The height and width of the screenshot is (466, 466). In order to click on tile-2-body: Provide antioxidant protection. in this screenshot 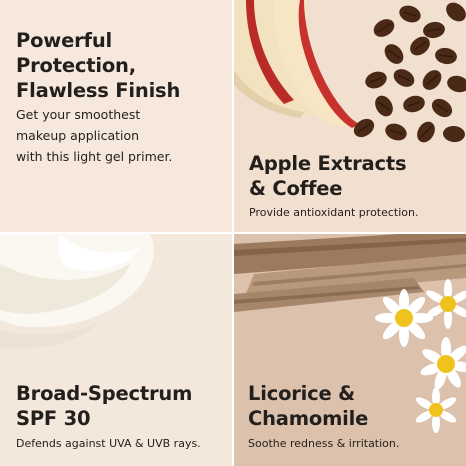, I will do `click(354, 213)`.